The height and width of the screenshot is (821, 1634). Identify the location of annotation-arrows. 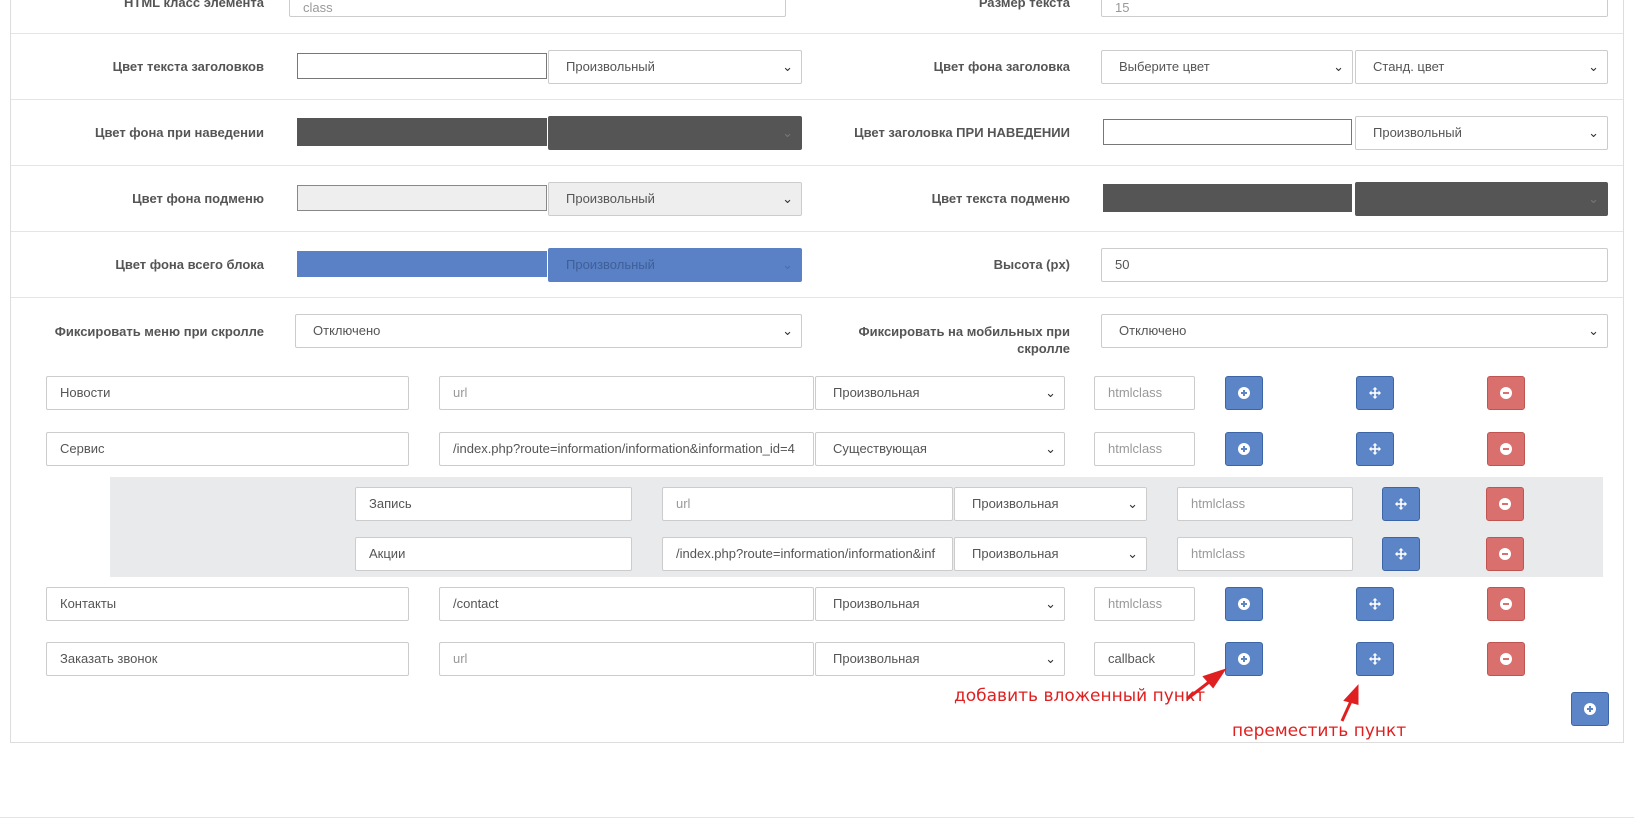
(1272, 695).